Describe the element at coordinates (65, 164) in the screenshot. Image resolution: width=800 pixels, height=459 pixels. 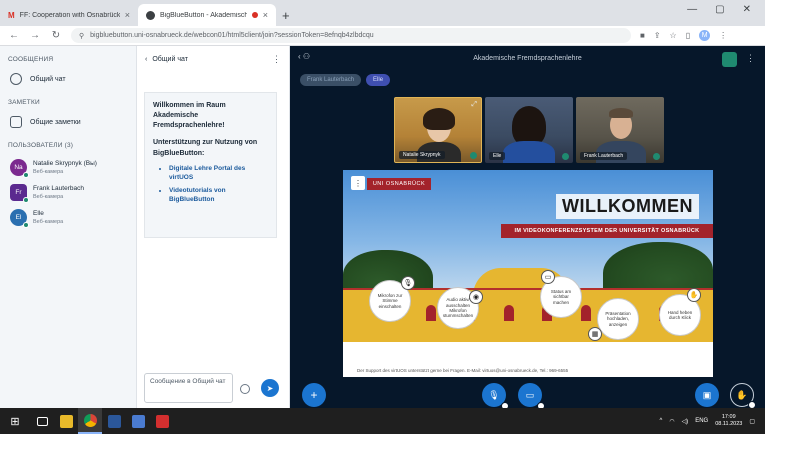
I see `user-name: Natalie Skrypnyk (Вы)` at that location.